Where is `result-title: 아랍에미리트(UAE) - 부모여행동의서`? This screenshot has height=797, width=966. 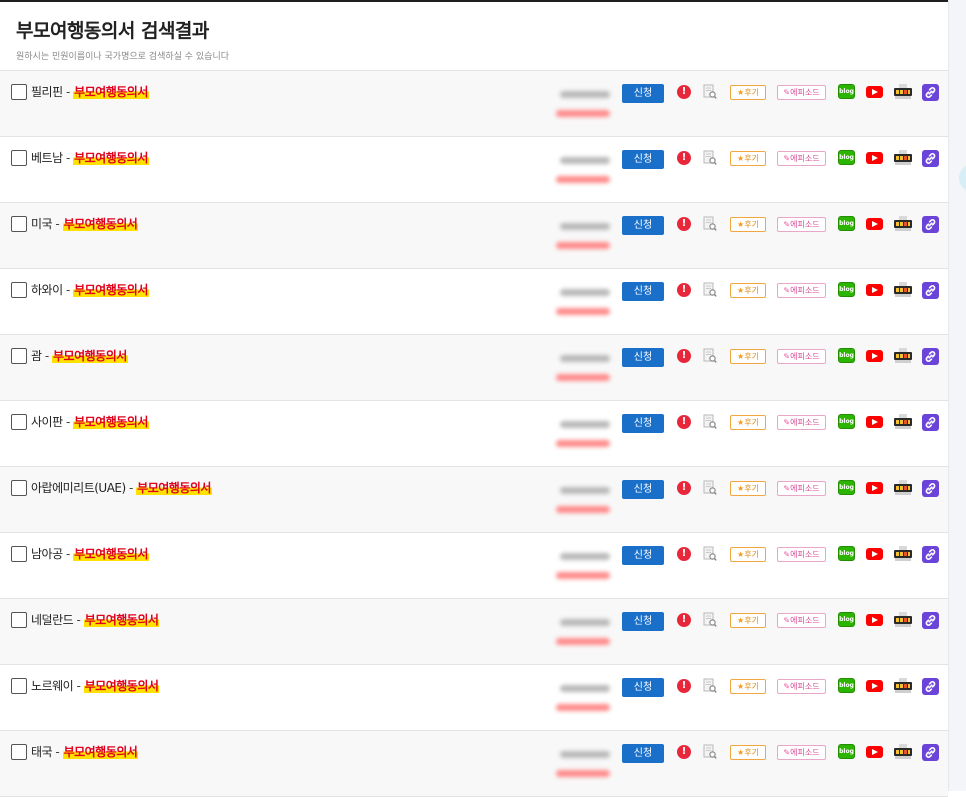
result-title: 아랍에미리트(UAE) - 부모여행동의서 is located at coordinates (121, 487).